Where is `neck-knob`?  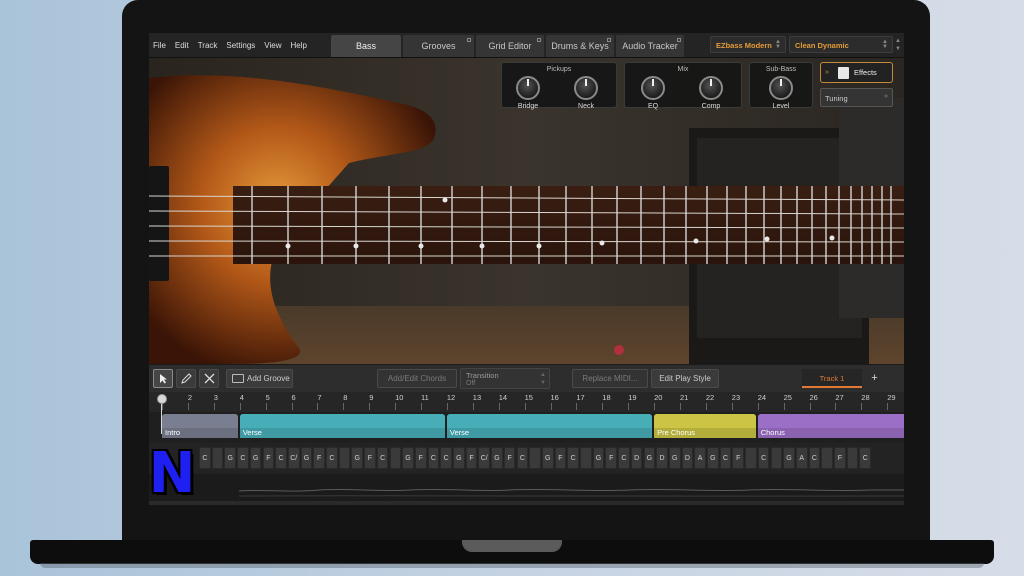 neck-knob is located at coordinates (586, 88).